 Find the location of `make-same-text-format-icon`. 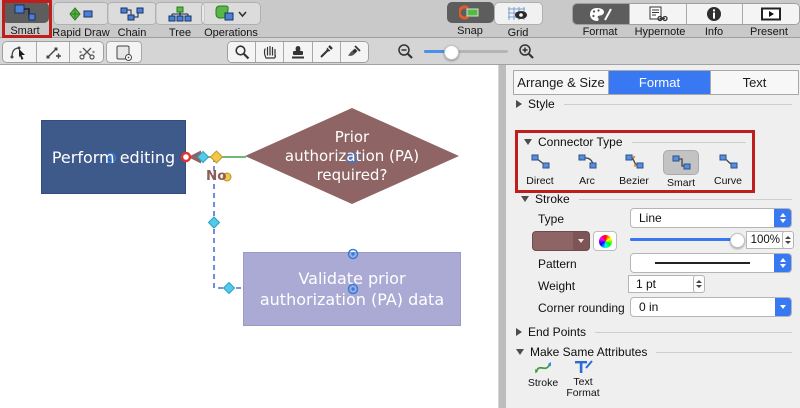

make-same-text-format-icon is located at coordinates (584, 366).